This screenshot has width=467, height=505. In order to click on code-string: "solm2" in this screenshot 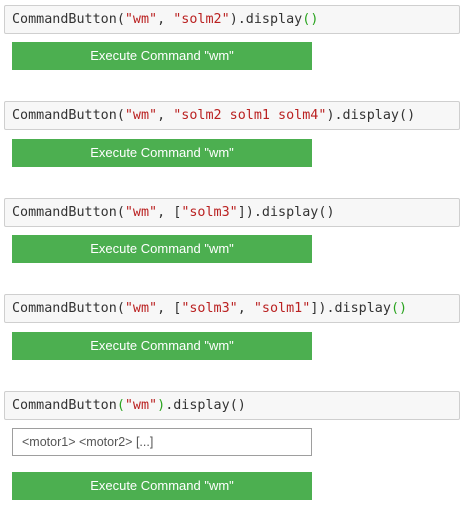, I will do `click(201, 19)`.